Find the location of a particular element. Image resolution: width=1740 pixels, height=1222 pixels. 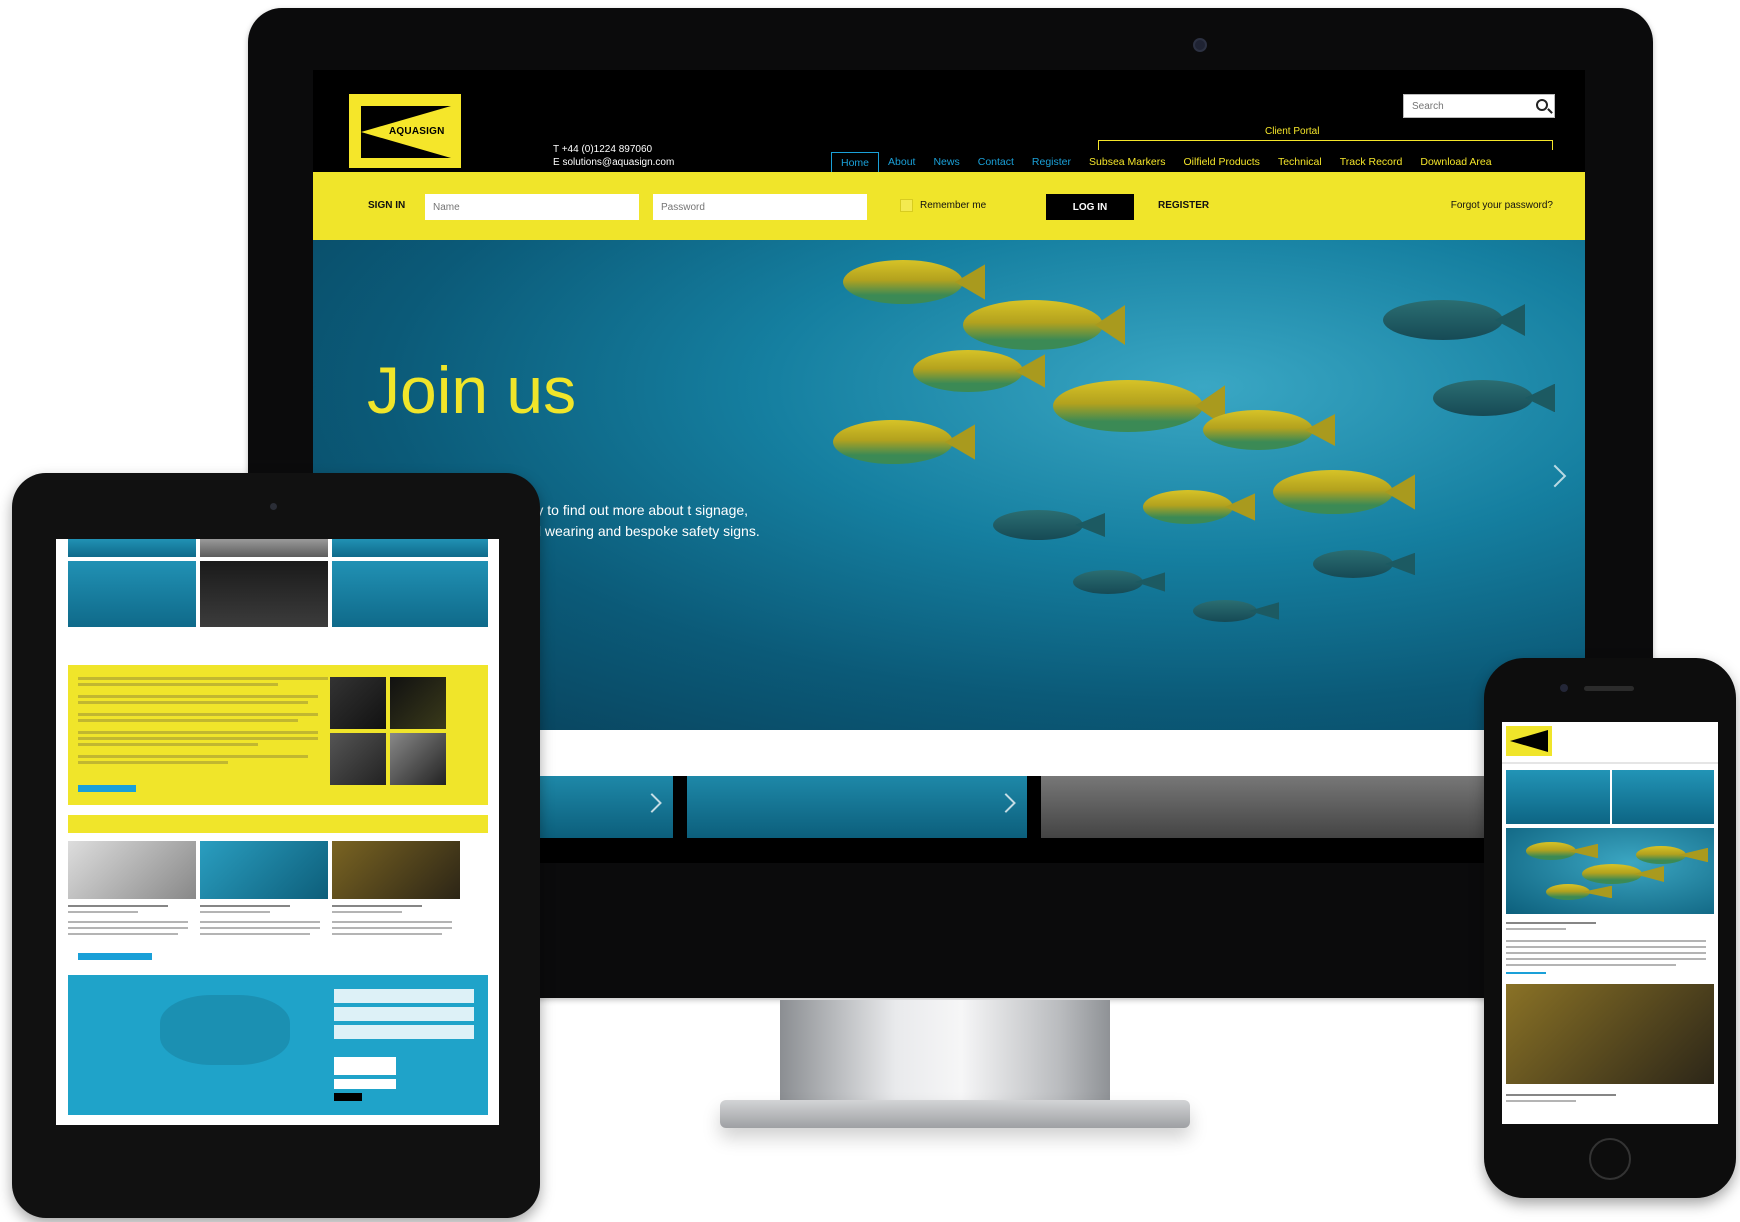

iphone-speaker is located at coordinates (1609, 688).